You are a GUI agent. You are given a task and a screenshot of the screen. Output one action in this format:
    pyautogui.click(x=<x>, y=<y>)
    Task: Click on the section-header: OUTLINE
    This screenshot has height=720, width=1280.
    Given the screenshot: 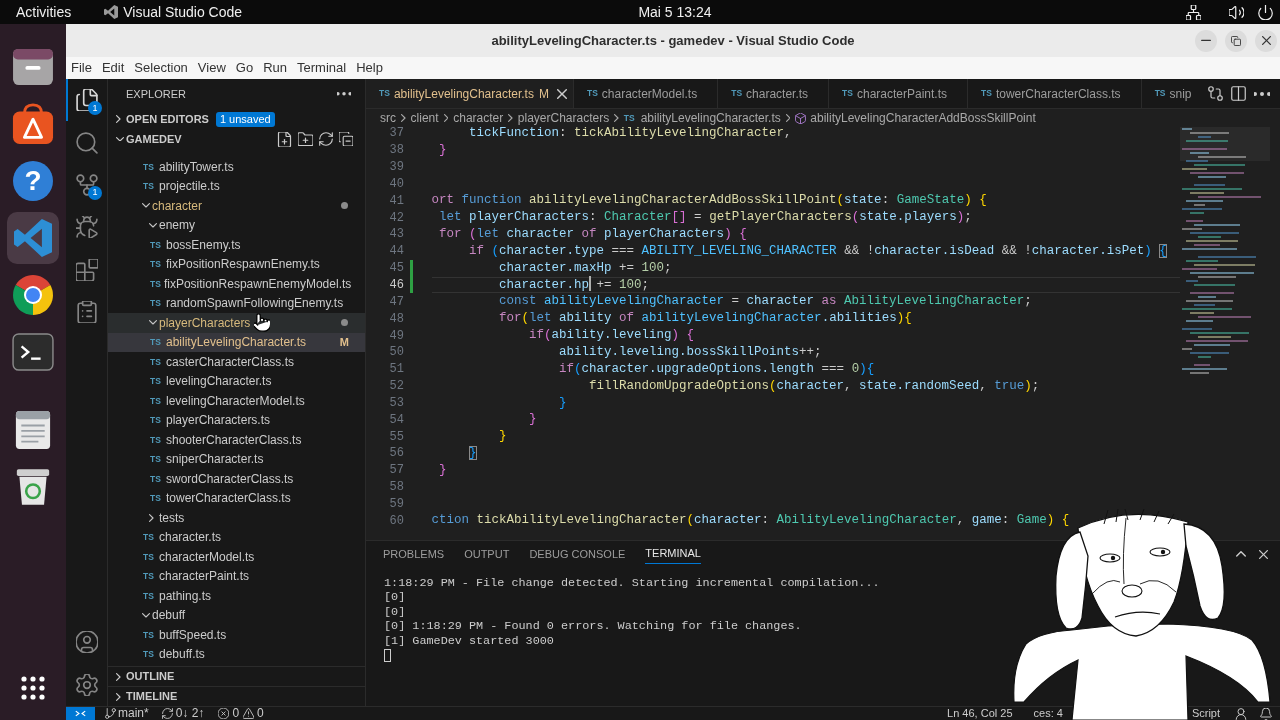 What is the action you would take?
    pyautogui.click(x=236, y=676)
    